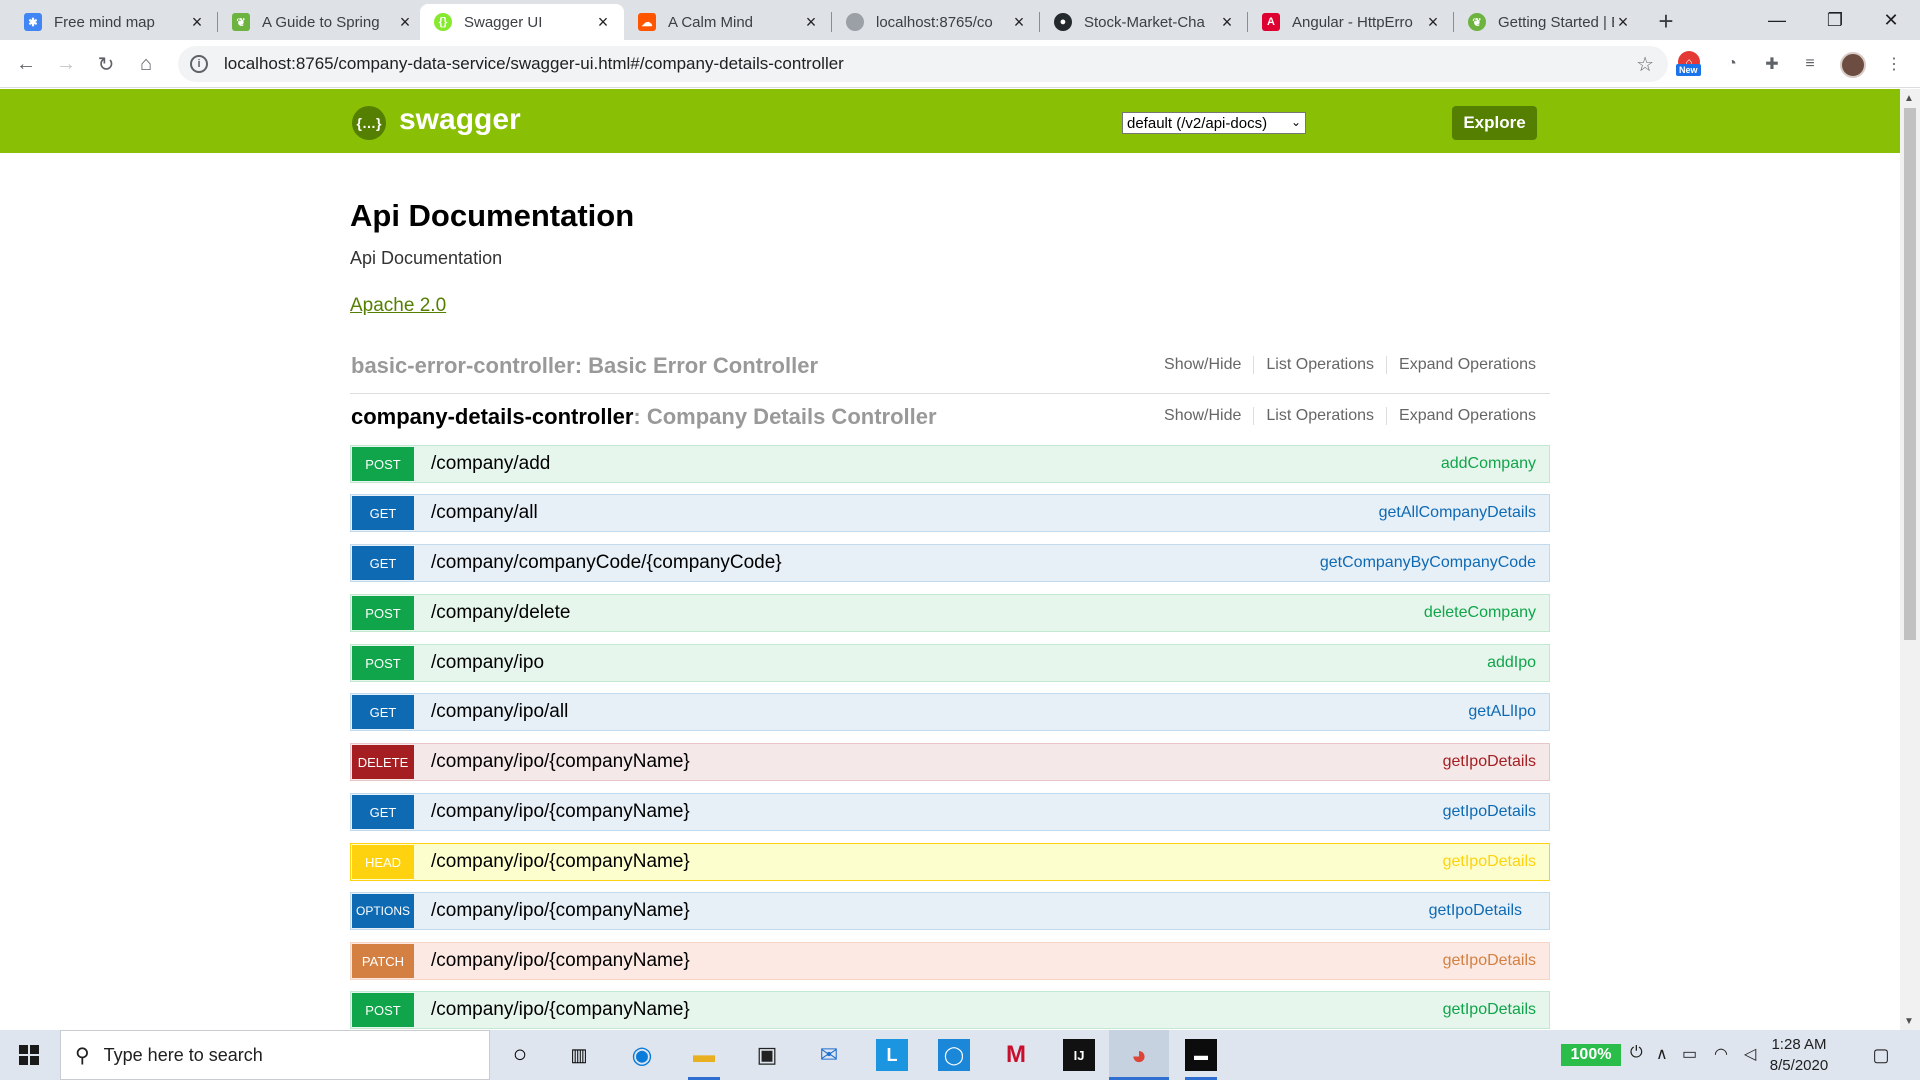  Describe the element at coordinates (487, 663) in the screenshot. I see `operation-path: /company/ipo` at that location.